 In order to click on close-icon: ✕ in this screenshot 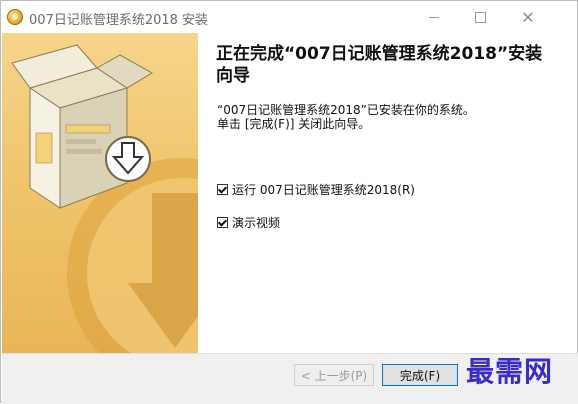, I will do `click(528, 17)`.